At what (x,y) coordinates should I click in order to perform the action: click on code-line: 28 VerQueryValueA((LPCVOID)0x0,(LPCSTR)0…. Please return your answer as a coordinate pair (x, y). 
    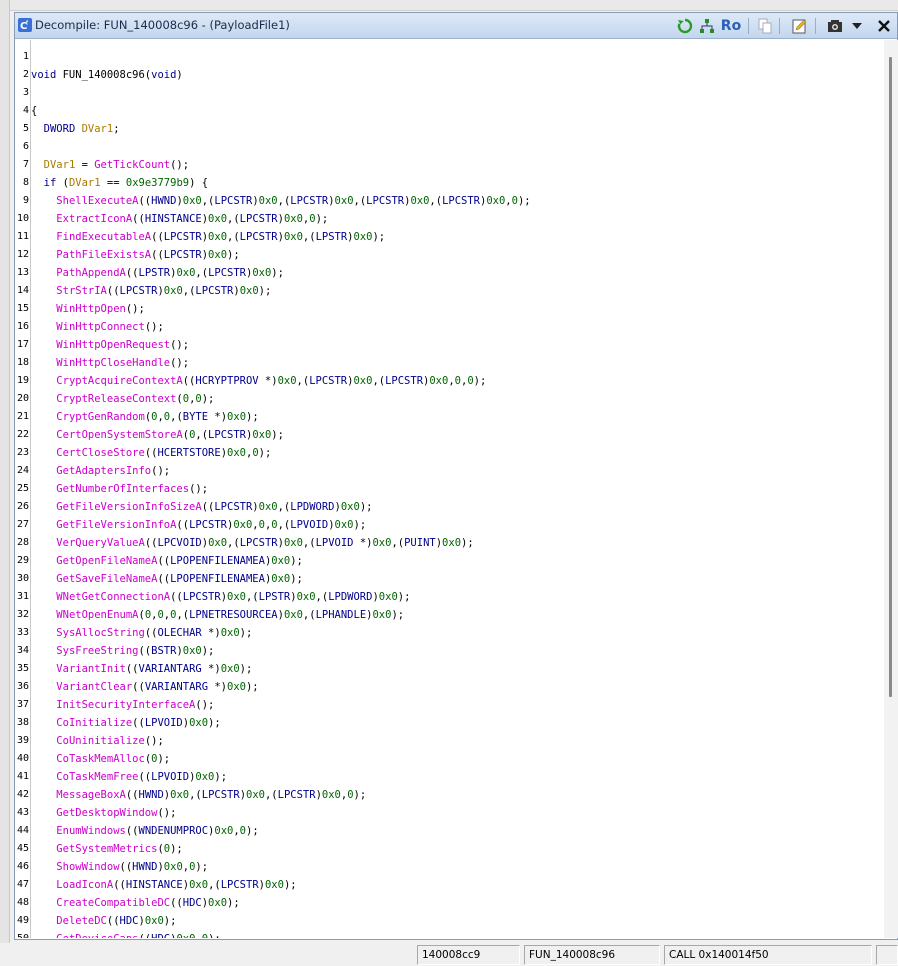
    Looking at the image, I should click on (448, 543).